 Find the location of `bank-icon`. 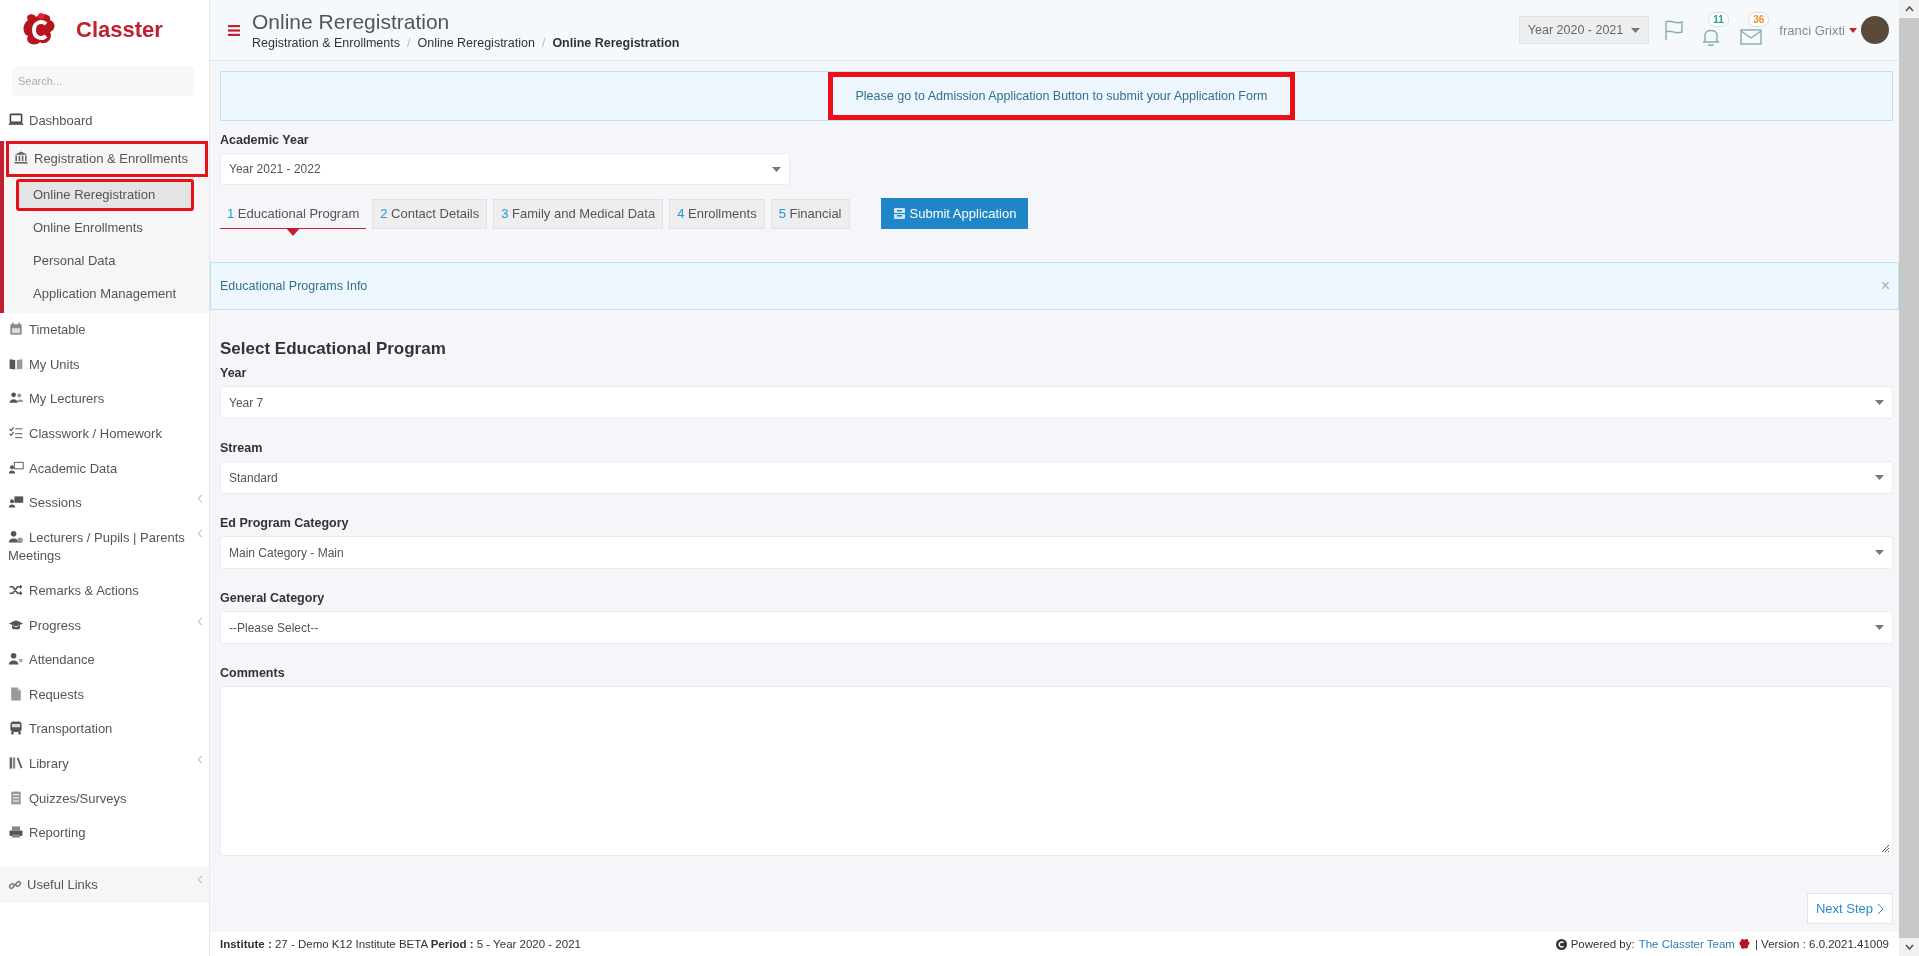

bank-icon is located at coordinates (21, 157).